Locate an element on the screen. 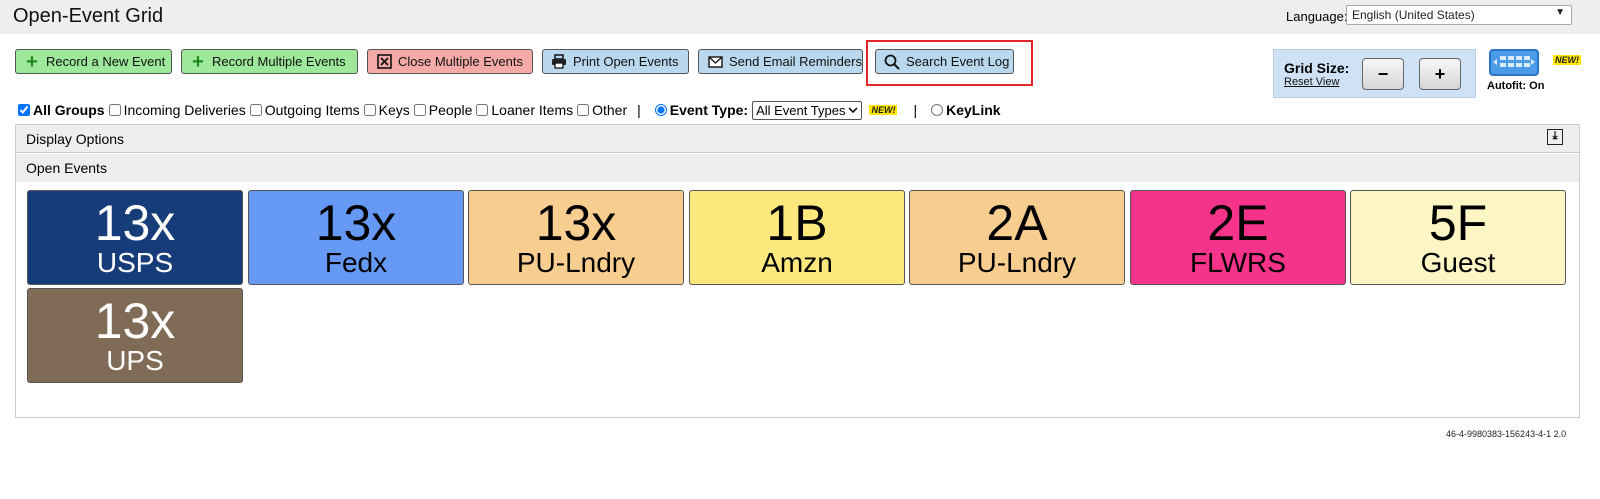 The width and height of the screenshot is (1600, 499). chevron-down-icon: ▼ is located at coordinates (1560, 12).